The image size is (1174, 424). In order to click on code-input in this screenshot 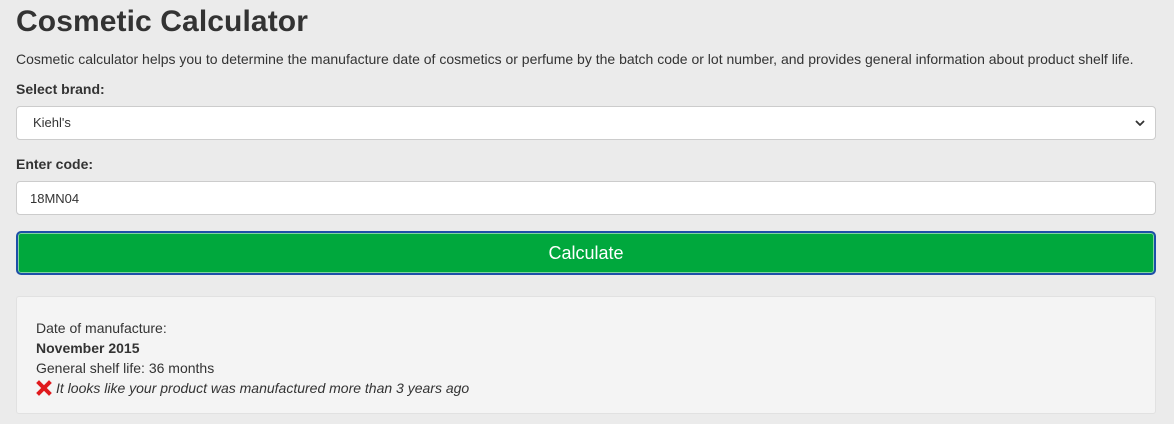, I will do `click(586, 198)`.